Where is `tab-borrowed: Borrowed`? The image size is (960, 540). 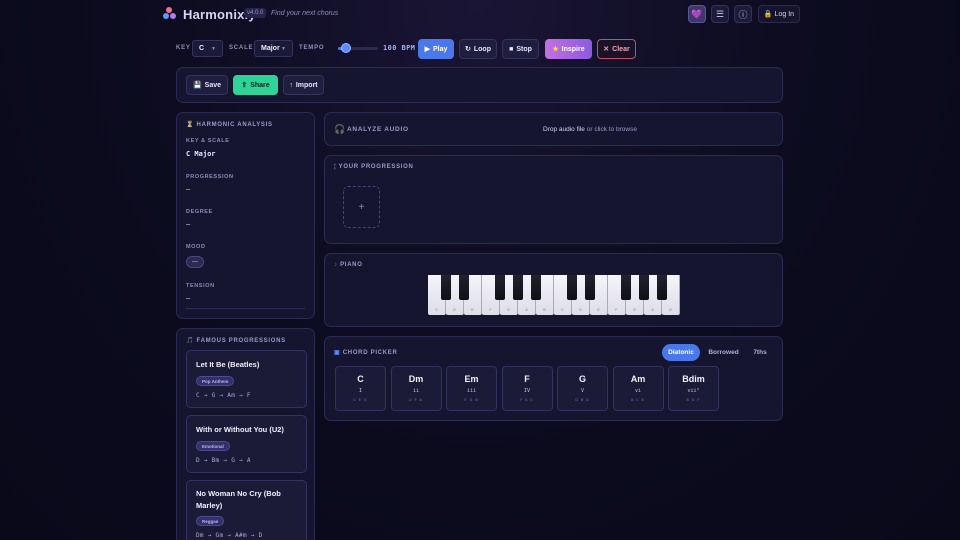
tab-borrowed: Borrowed is located at coordinates (723, 352).